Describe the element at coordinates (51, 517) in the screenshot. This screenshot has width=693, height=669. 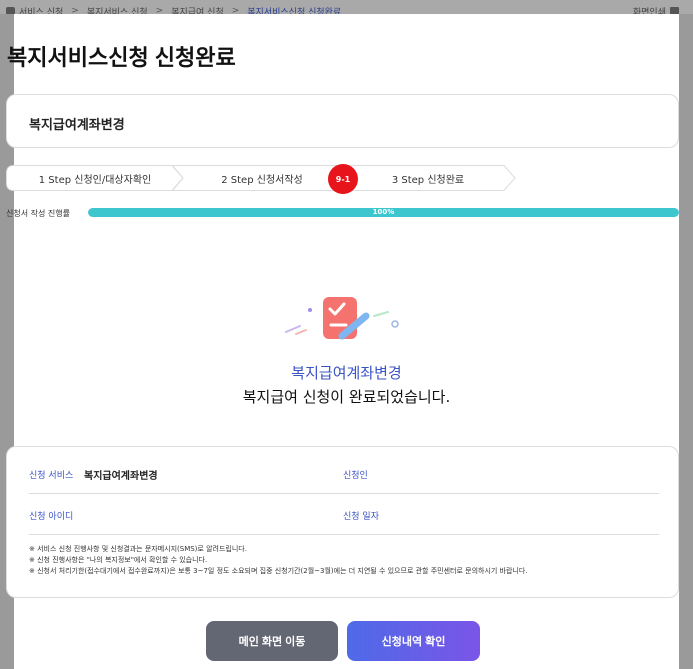
I see `id-label: 신청 아이디` at that location.